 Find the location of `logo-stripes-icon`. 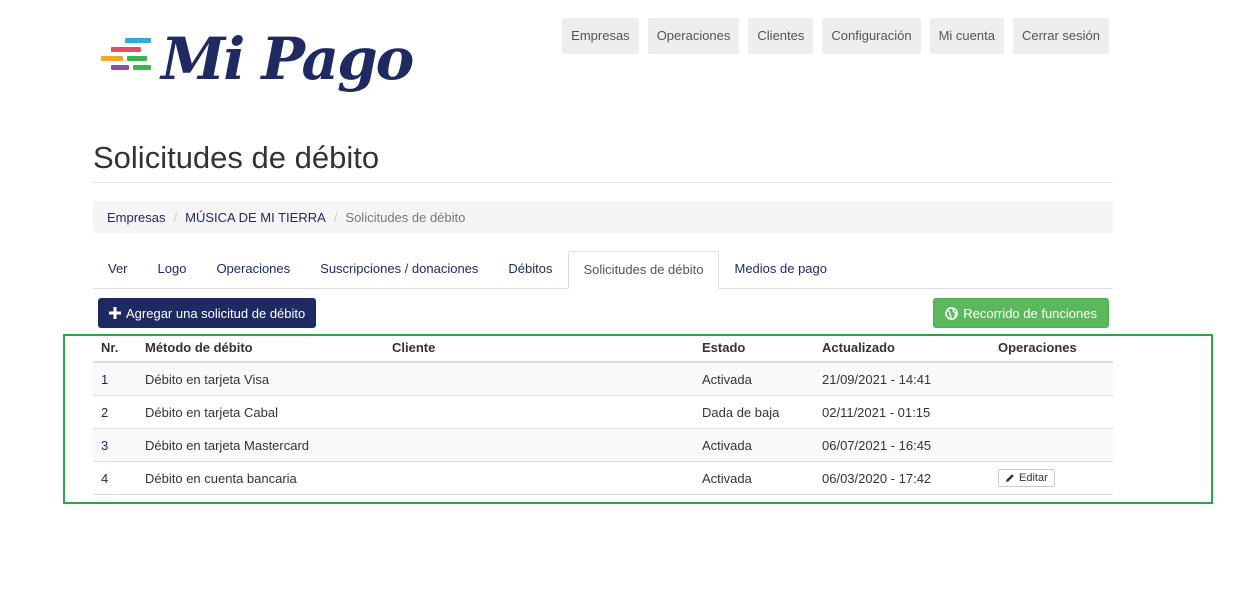

logo-stripes-icon is located at coordinates (127, 58).